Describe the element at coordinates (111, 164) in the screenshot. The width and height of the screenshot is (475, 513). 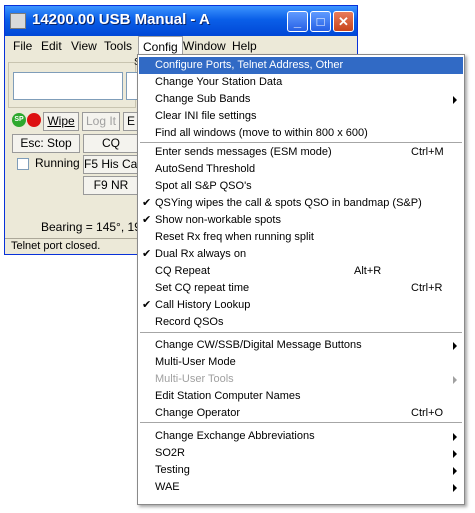
I see `f5-his-call-button: F5 His Cal` at that location.